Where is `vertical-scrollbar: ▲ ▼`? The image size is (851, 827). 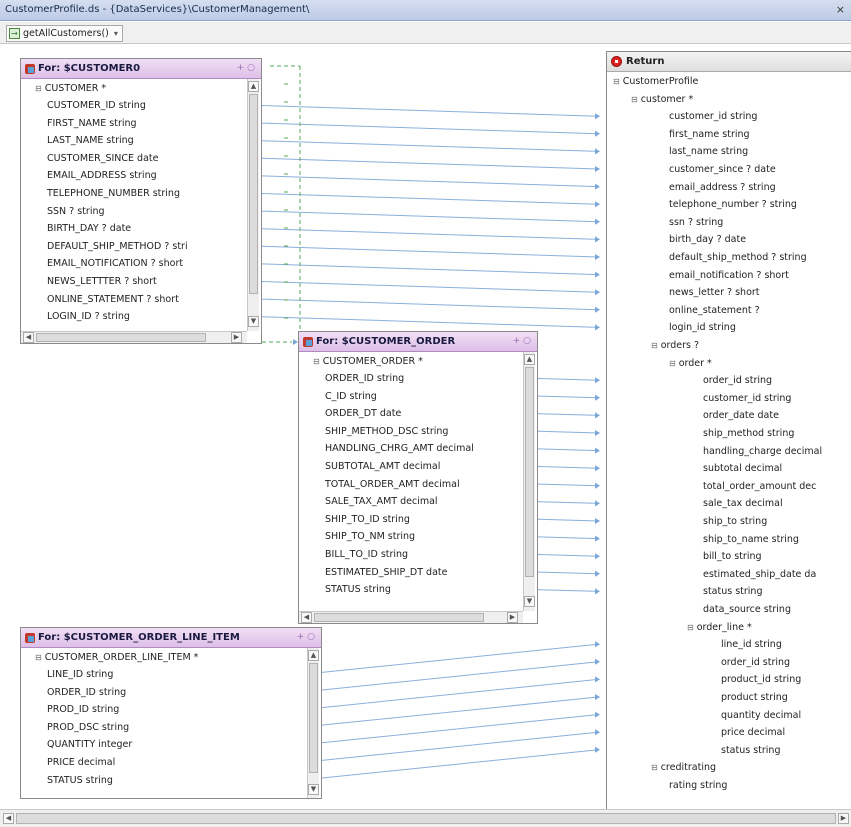
vertical-scrollbar: ▲ ▼ is located at coordinates (253, 205).